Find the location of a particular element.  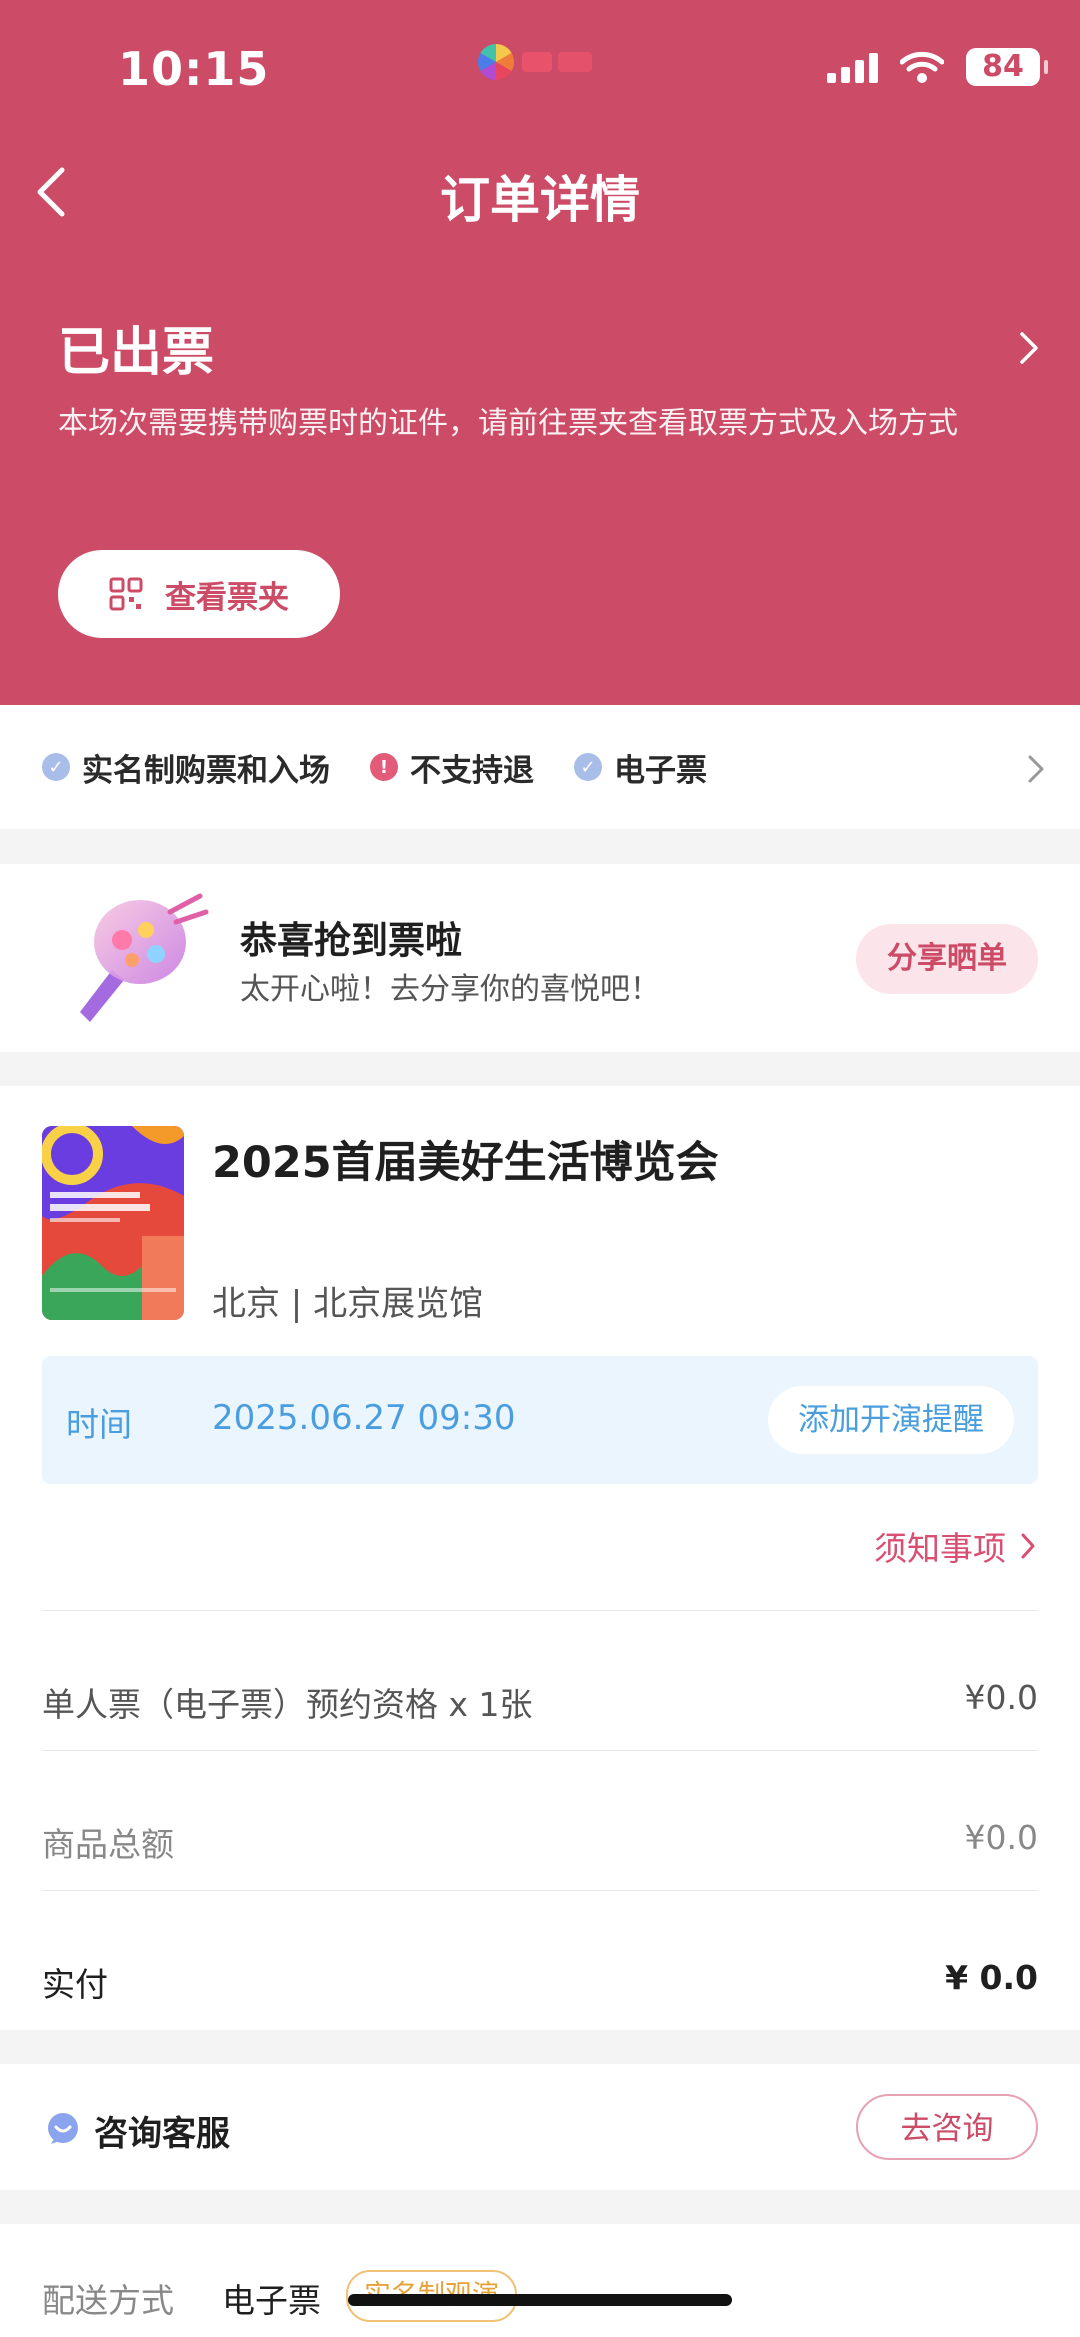

app-logo-icon is located at coordinates (534, 62).